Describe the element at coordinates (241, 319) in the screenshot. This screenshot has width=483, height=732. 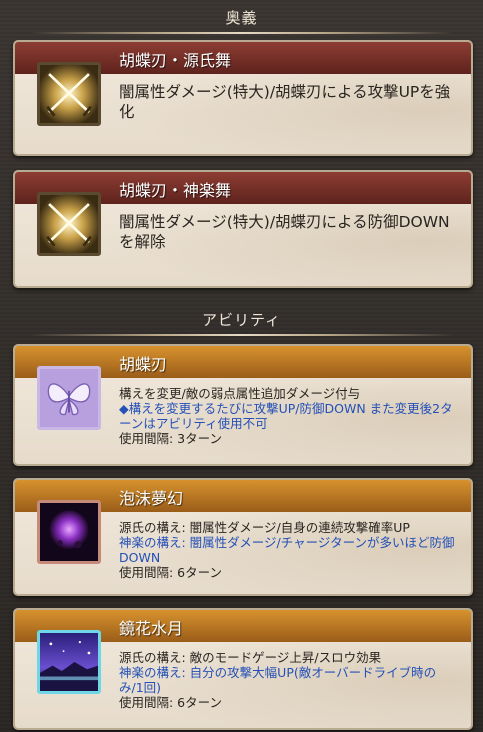
I see `ability-section-title: アビリティ` at that location.